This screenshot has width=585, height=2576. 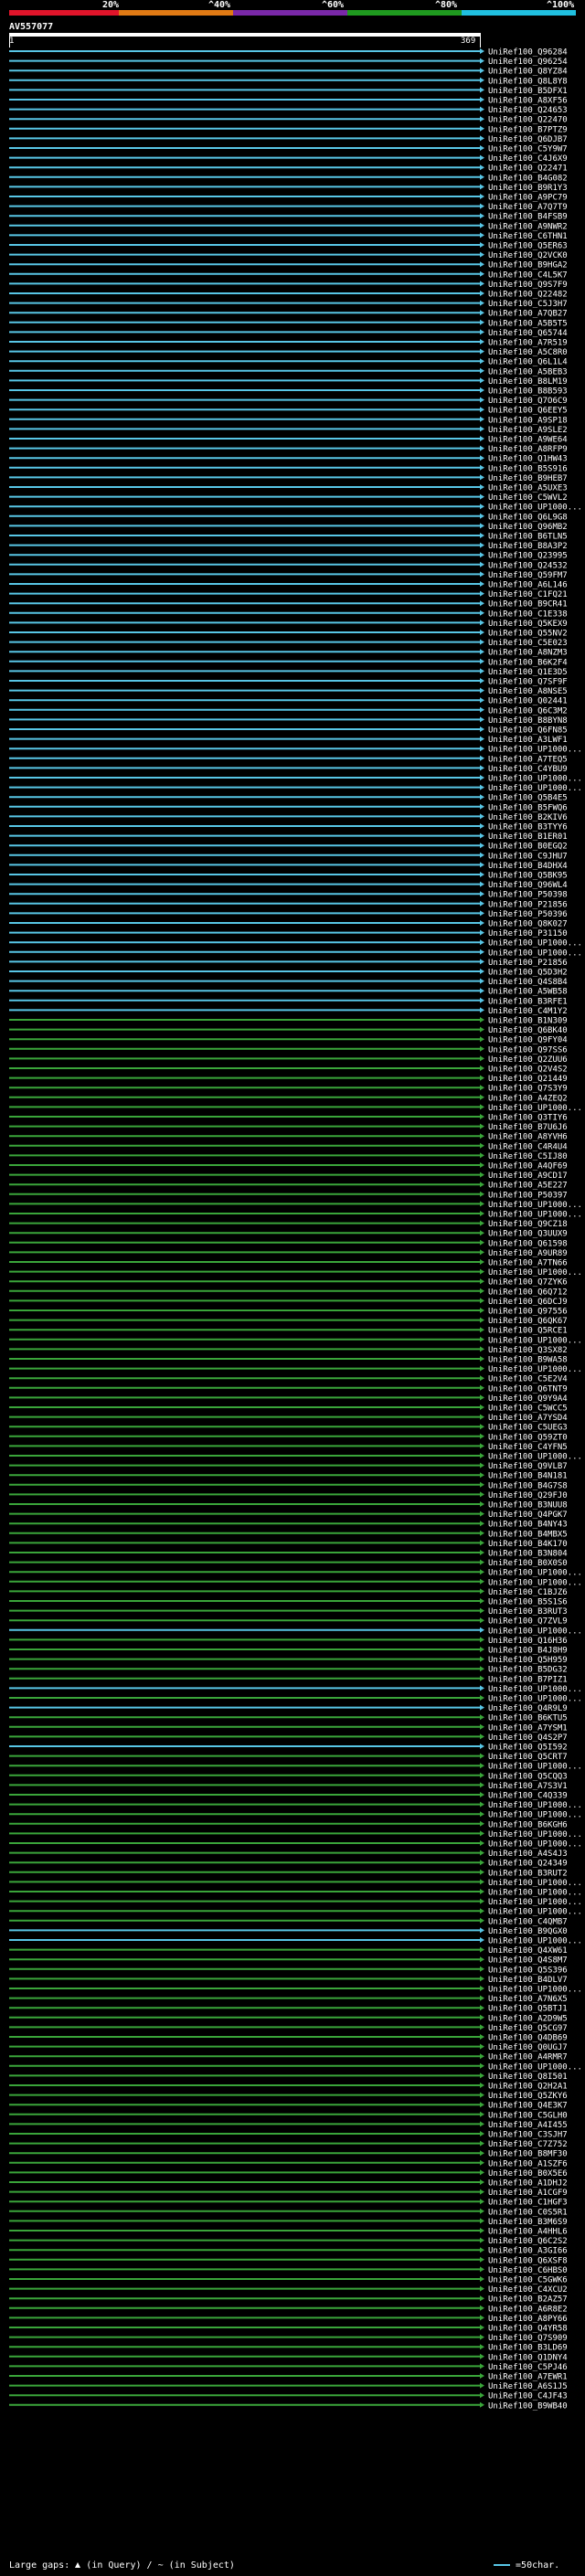 I want to click on hit-label: UniRef100_A6L146, so click(x=528, y=585).